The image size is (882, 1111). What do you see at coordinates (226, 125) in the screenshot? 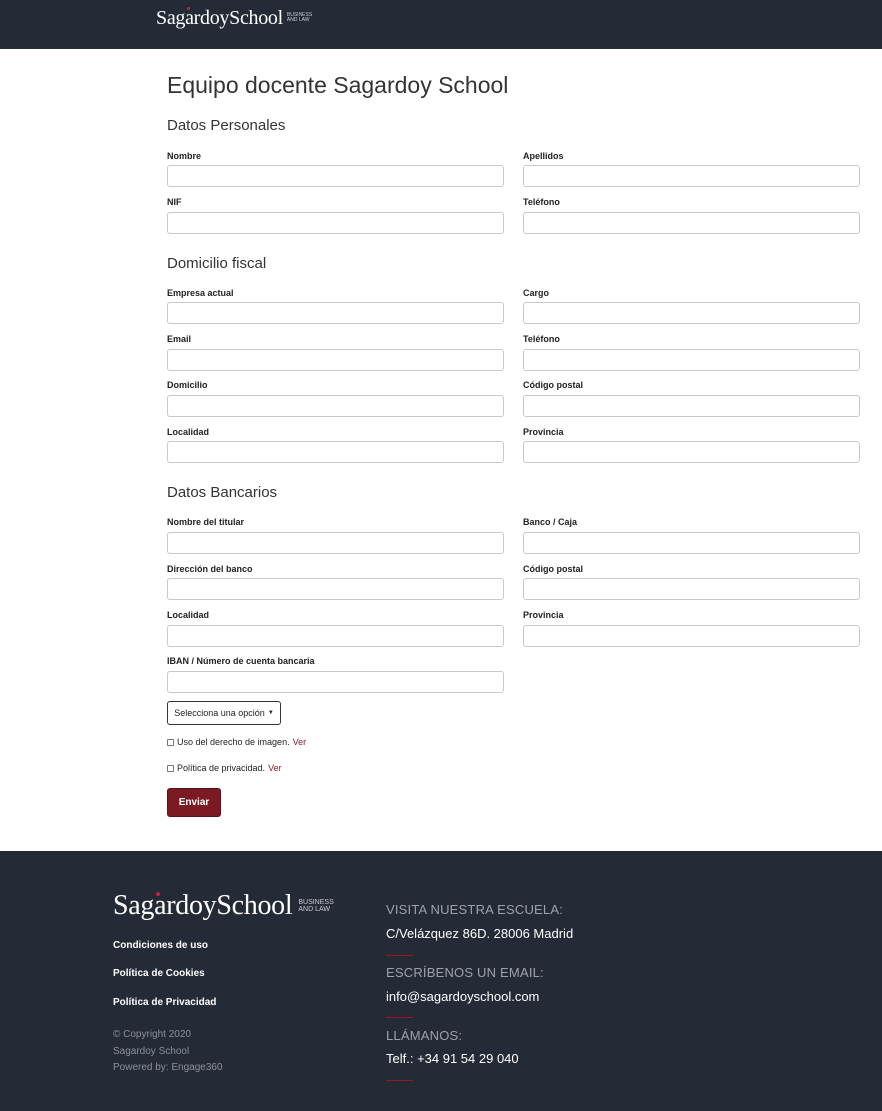
I see `section-title-personal: Datos Personales` at bounding box center [226, 125].